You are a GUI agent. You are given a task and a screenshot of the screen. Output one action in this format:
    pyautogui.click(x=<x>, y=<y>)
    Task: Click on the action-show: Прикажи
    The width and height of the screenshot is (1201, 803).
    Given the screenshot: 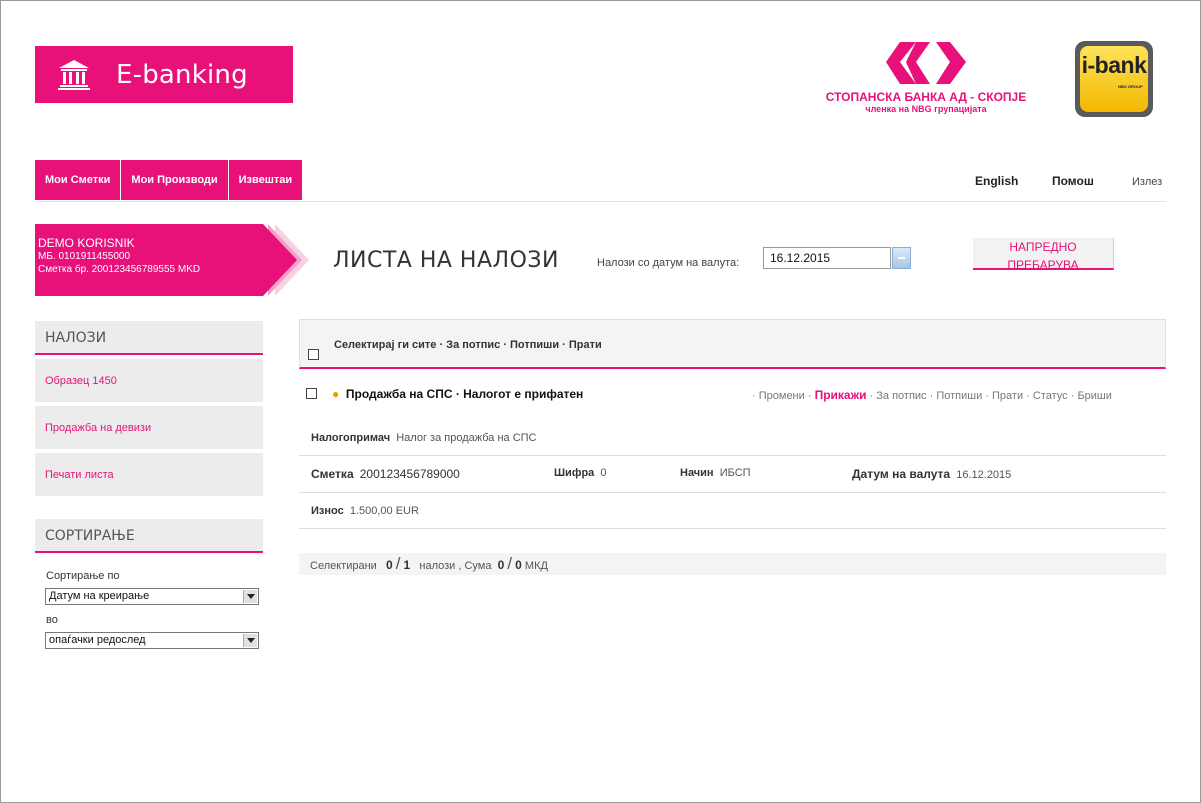 What is the action you would take?
    pyautogui.click(x=841, y=395)
    